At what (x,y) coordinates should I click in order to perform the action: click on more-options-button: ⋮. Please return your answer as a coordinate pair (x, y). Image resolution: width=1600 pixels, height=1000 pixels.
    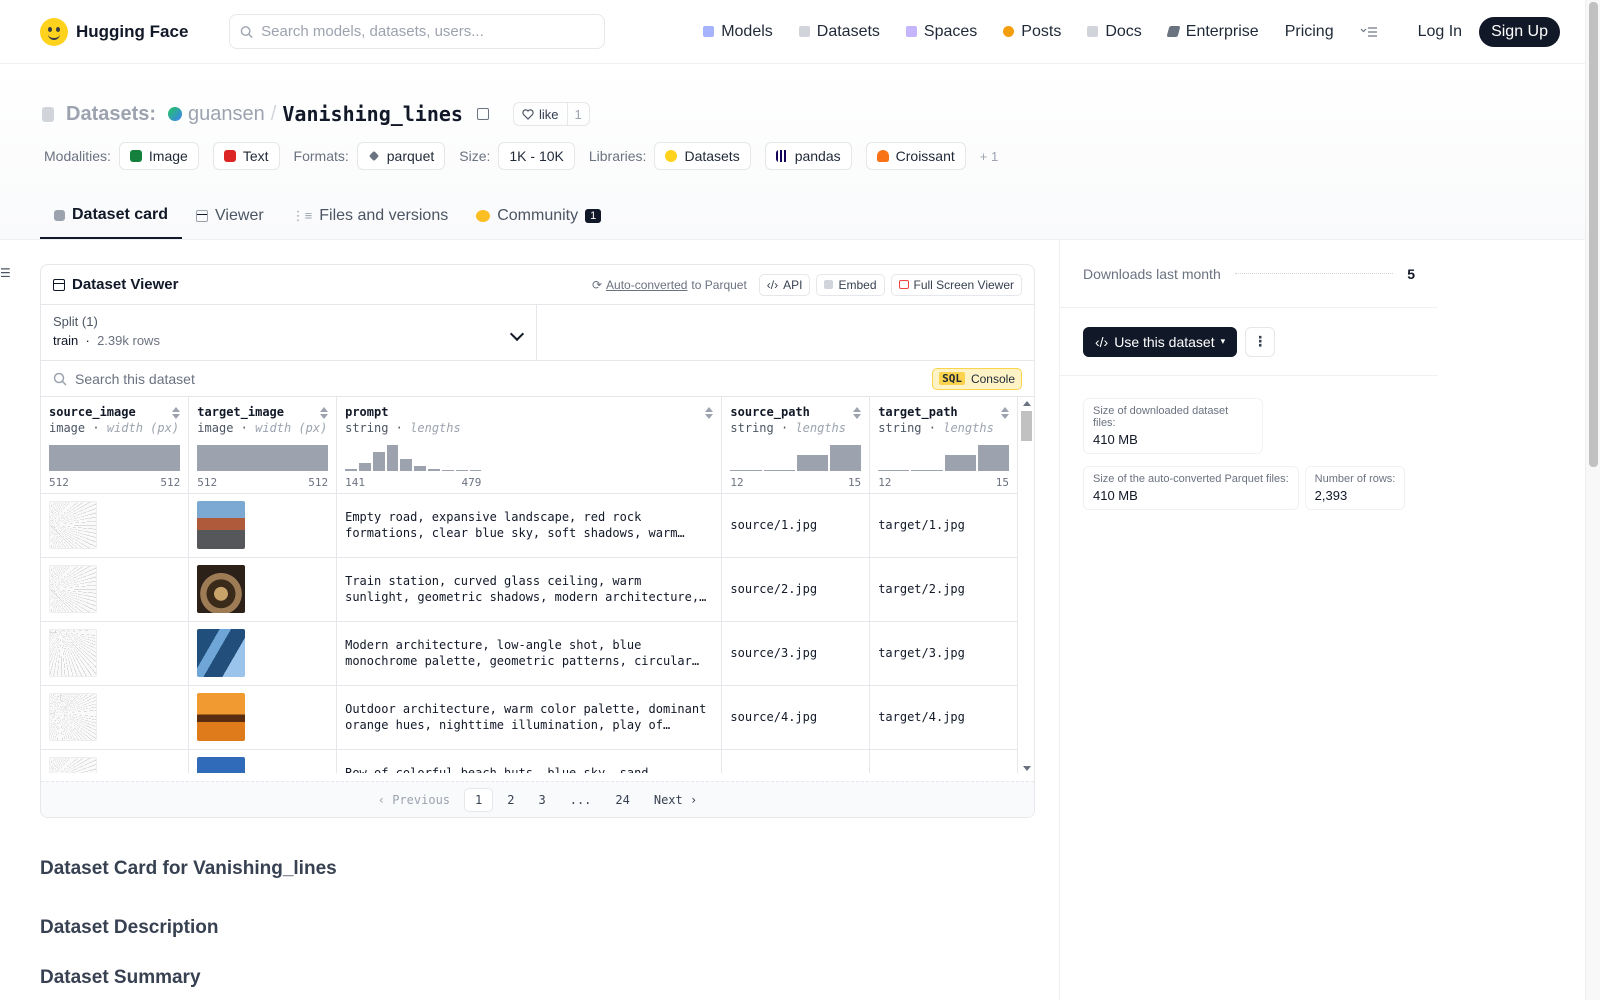
    Looking at the image, I should click on (1260, 341).